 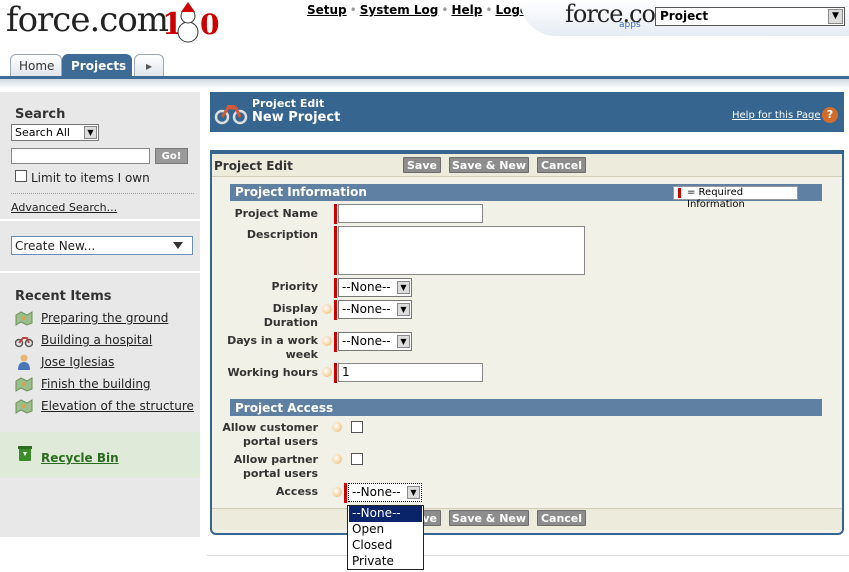 What do you see at coordinates (55, 132) in the screenshot?
I see `search-scope-select: Search All ▼` at bounding box center [55, 132].